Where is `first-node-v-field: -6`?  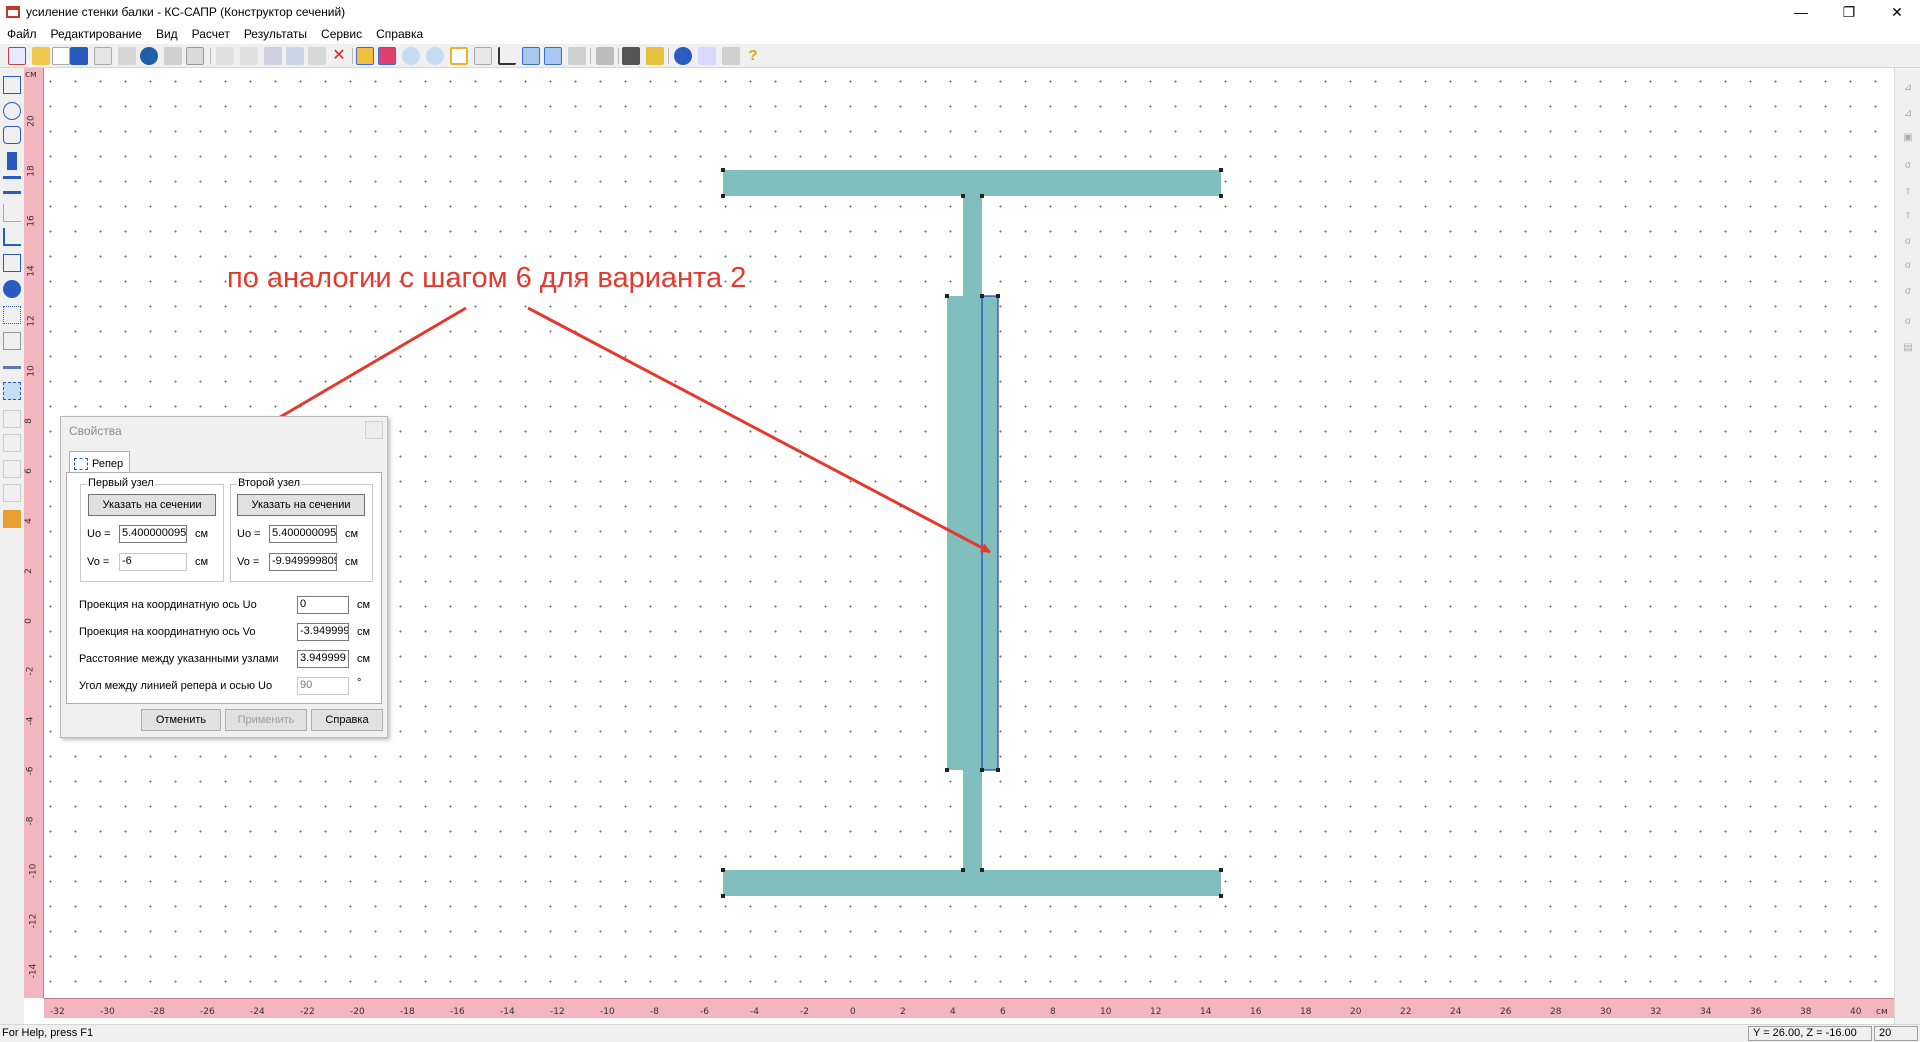
first-node-v-field: -6 is located at coordinates (153, 562).